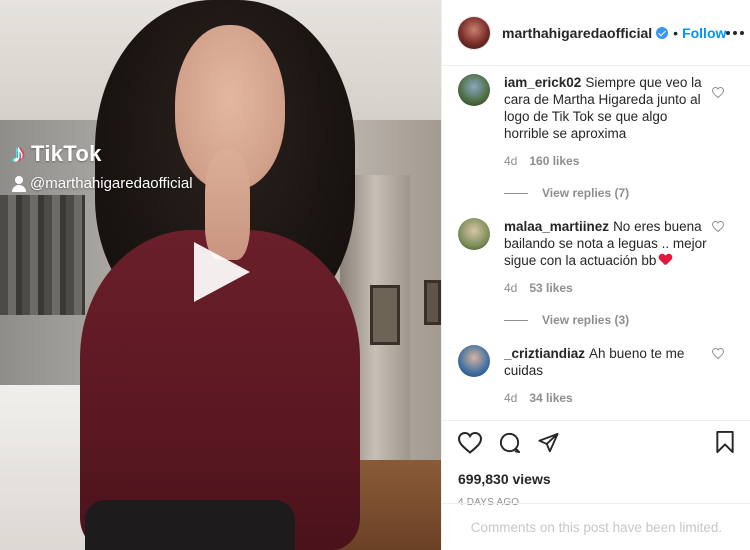  Describe the element at coordinates (550, 398) in the screenshot. I see `comment-likes: 34 likes` at that location.